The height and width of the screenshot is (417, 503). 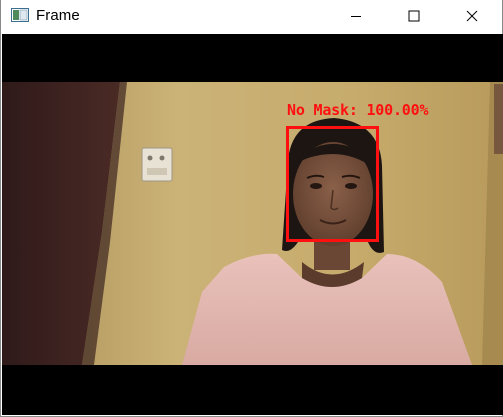 I want to click on detection-label: No Mask: 100.00%, so click(x=358, y=110).